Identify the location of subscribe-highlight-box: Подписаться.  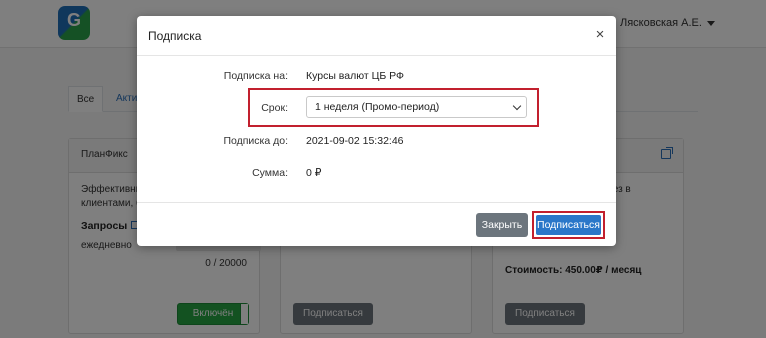
(568, 225).